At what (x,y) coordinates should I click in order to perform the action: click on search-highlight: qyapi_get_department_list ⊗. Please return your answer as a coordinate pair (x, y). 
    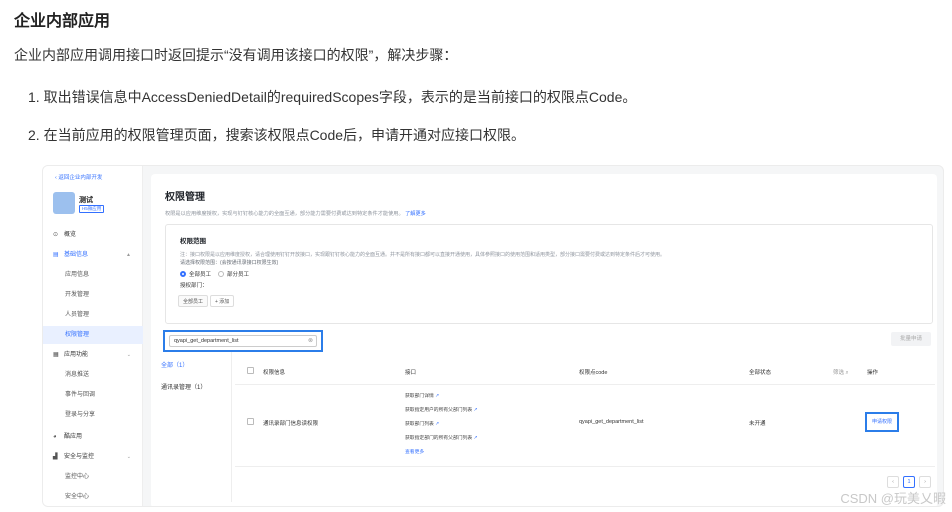
    Looking at the image, I should click on (243, 341).